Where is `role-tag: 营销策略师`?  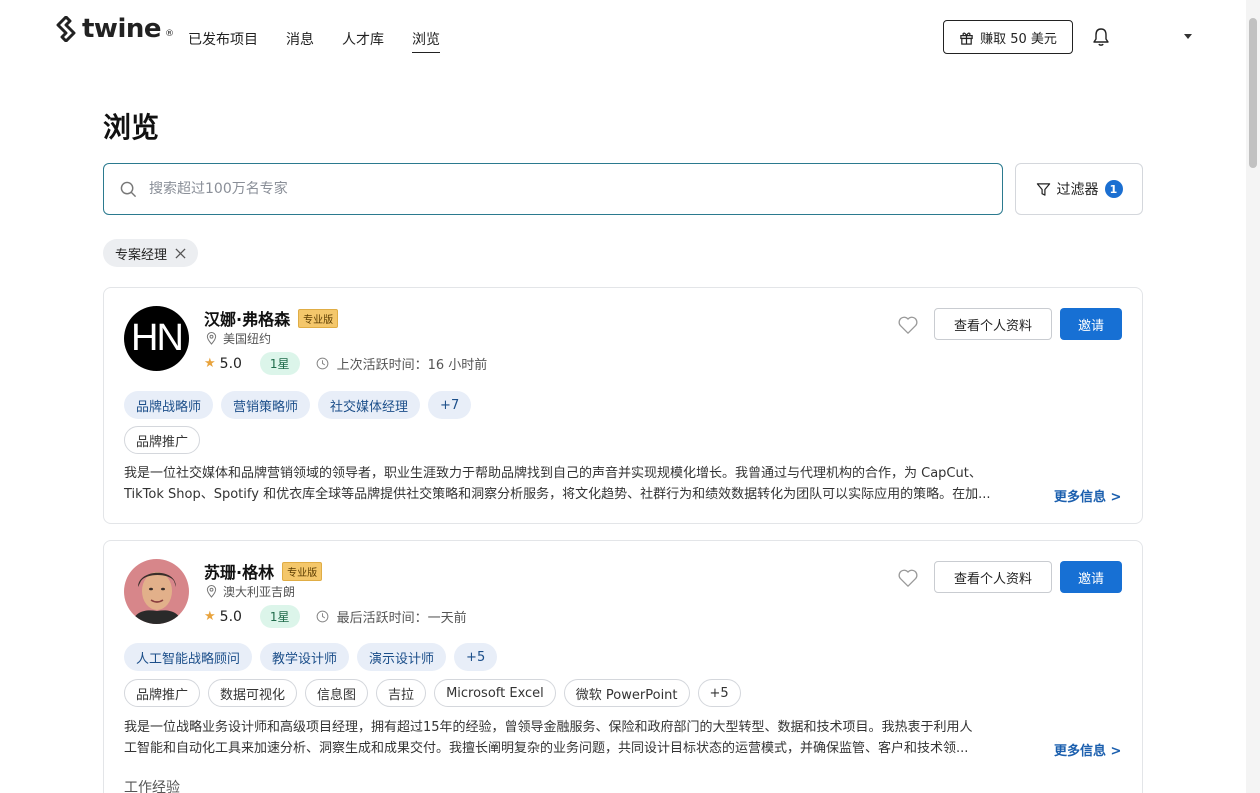 role-tag: 营销策略师 is located at coordinates (266, 405).